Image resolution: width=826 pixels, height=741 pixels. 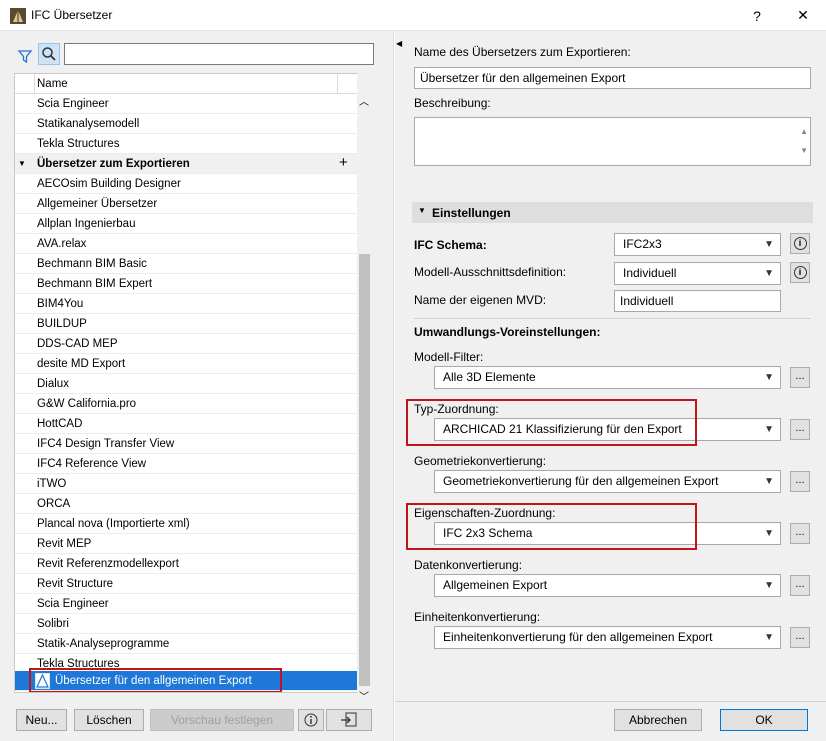 I want to click on list-item: HottCAD, so click(x=186, y=424).